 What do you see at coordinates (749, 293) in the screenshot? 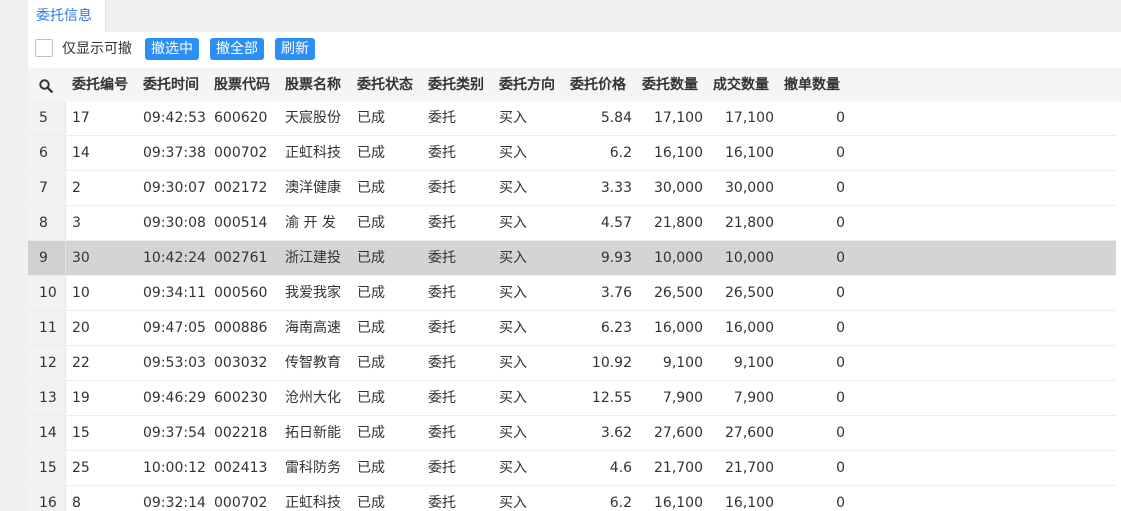
I see `cell-filled: 26,500` at bounding box center [749, 293].